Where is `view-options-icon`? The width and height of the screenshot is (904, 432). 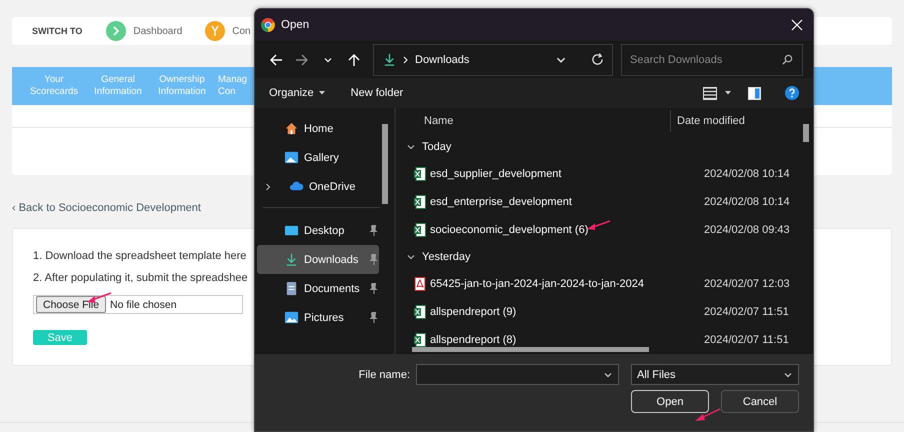
view-options-icon is located at coordinates (710, 93).